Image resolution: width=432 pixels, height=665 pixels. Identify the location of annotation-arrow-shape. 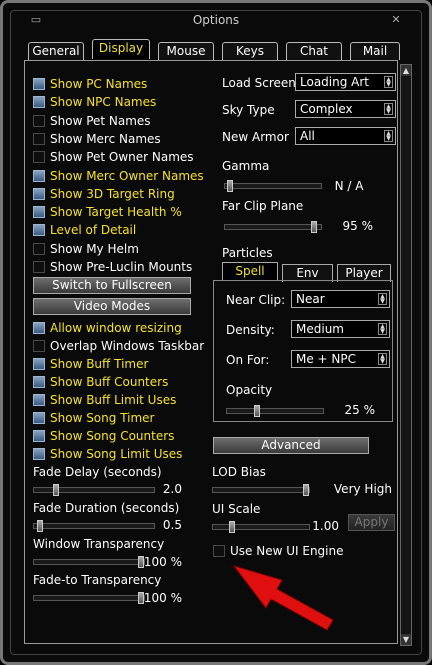
(283, 598).